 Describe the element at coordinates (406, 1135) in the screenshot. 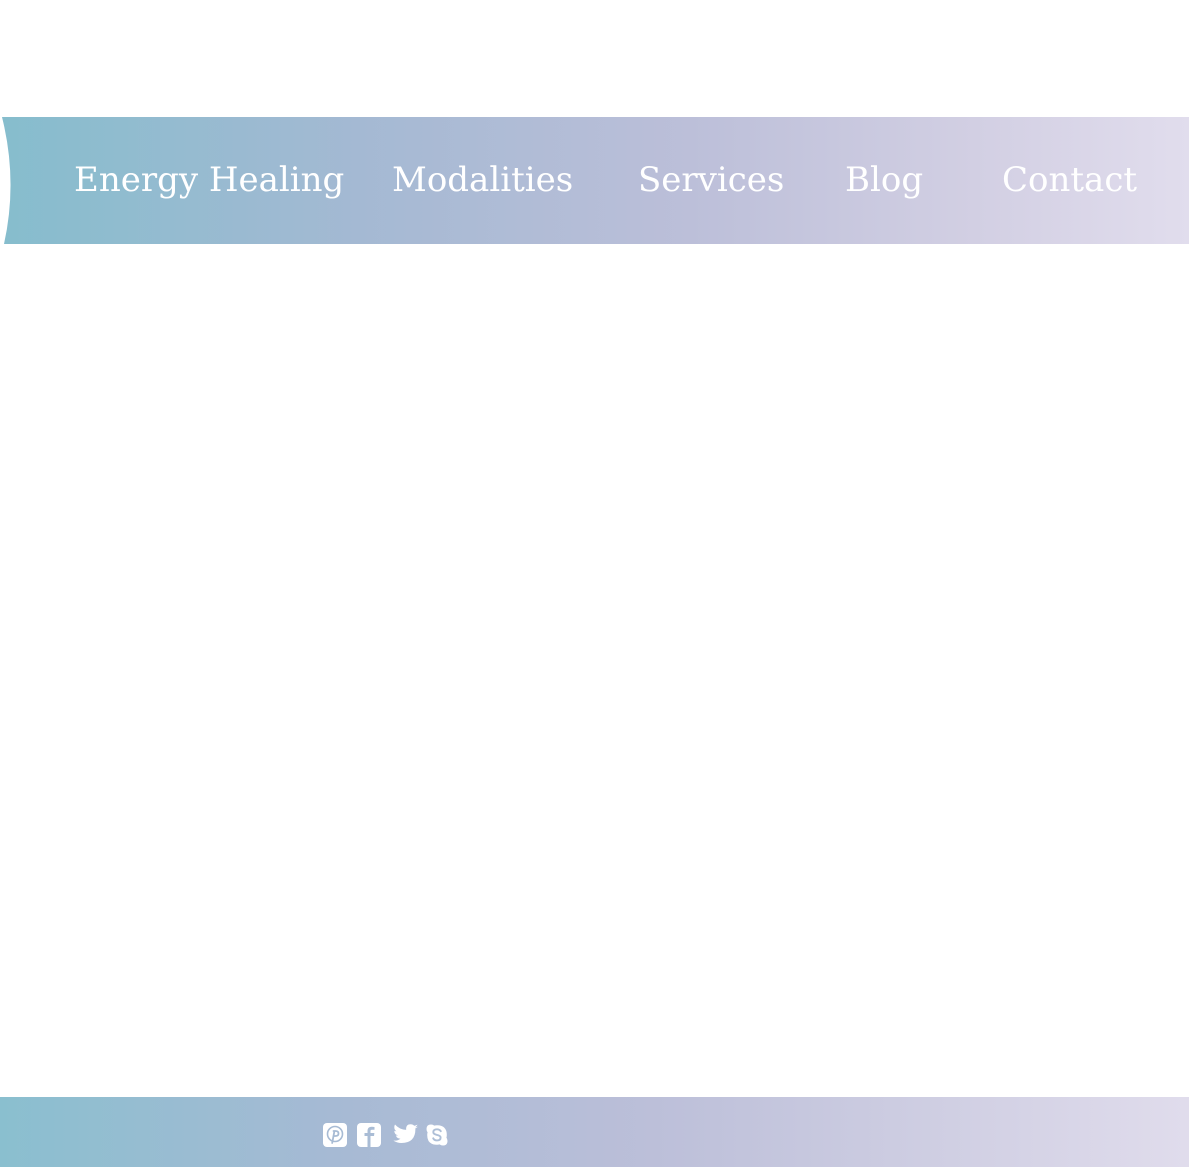

I see `twitter-icon` at that location.